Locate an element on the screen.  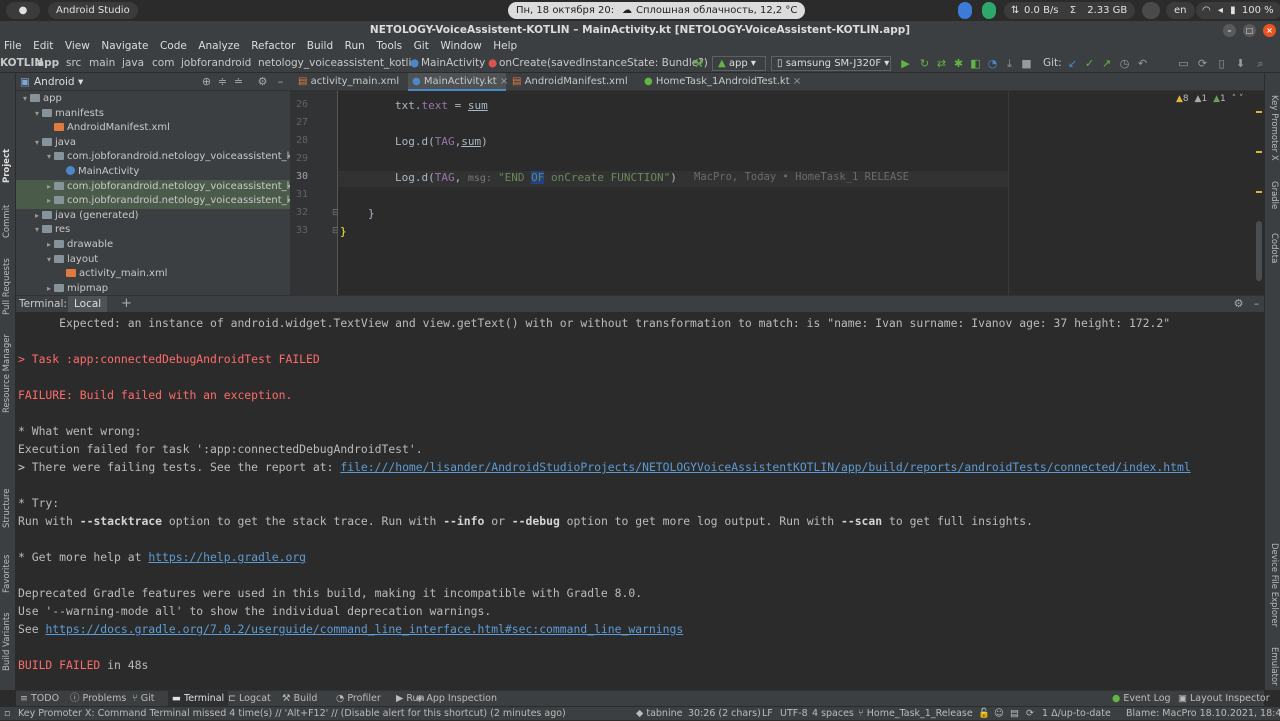
keyboard-language: en is located at coordinates (1180, 10).